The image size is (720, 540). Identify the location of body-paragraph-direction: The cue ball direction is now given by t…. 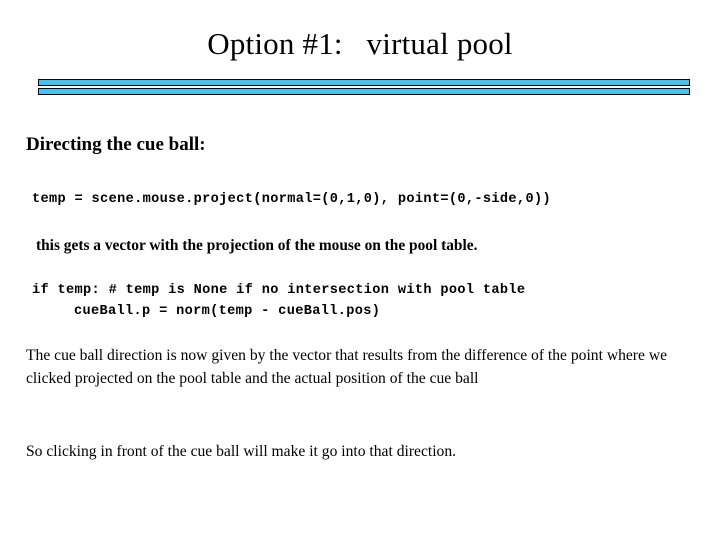
(347, 367).